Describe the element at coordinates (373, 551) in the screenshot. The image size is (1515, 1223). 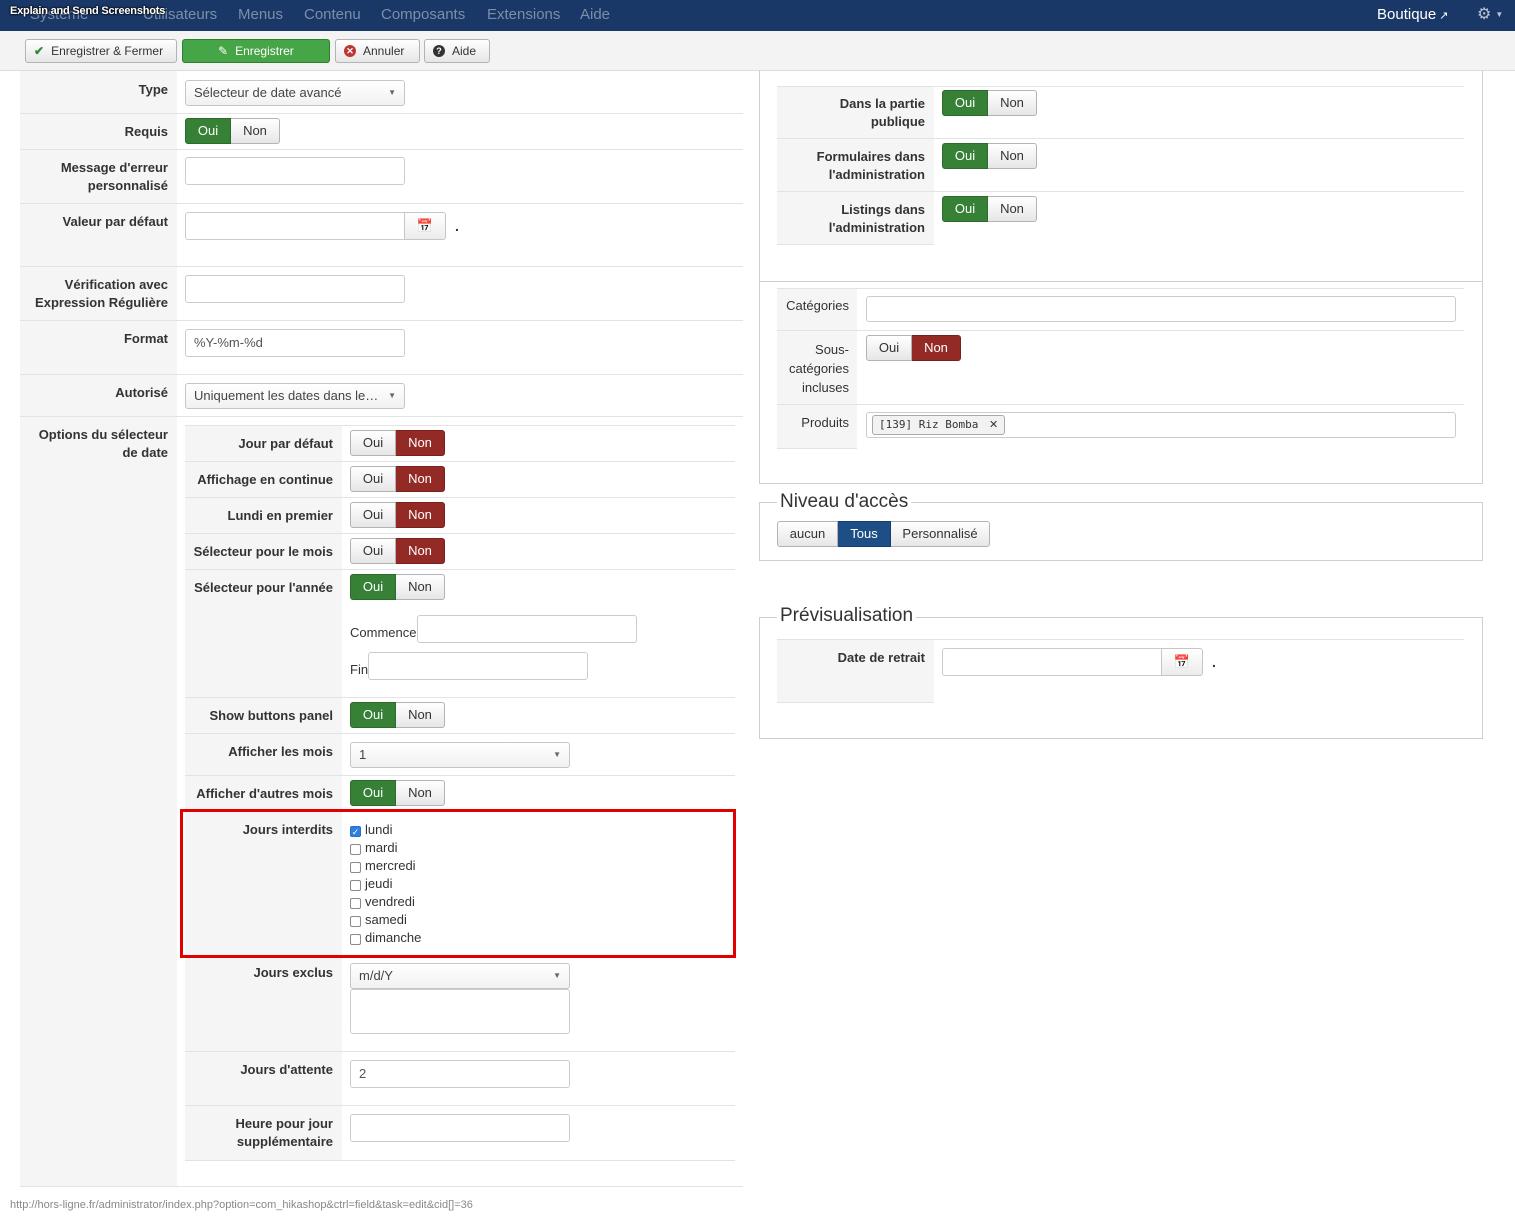
I see `month-picker-yes: Oui` at that location.